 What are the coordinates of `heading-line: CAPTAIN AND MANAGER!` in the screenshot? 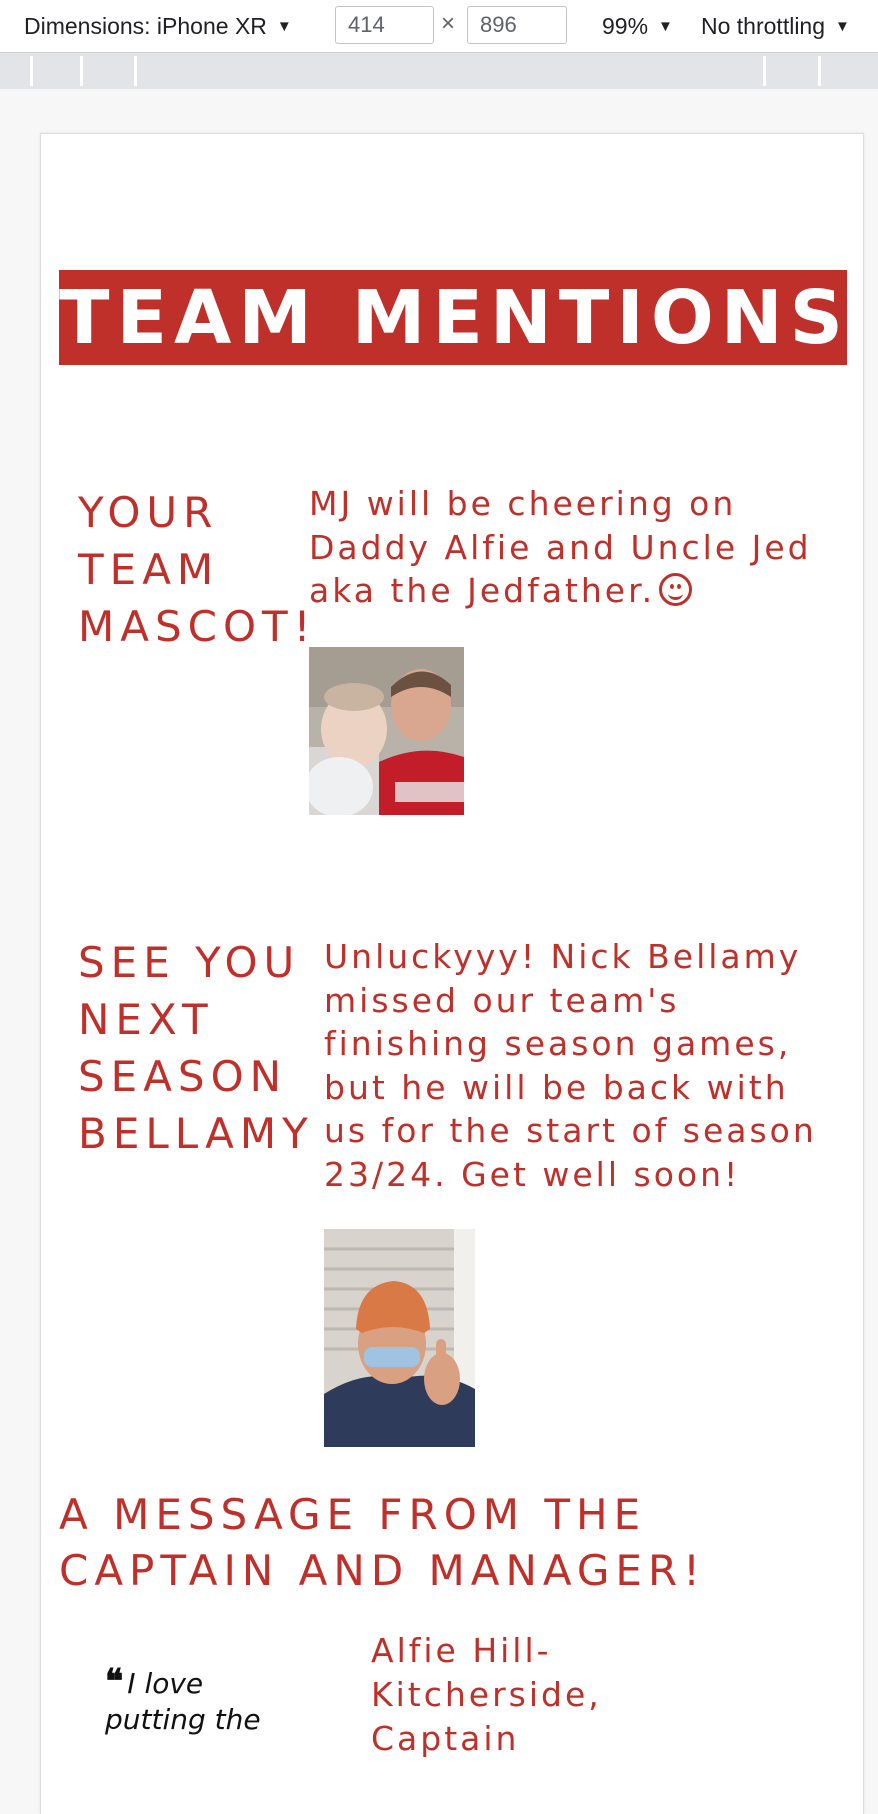 It's located at (382, 1570).